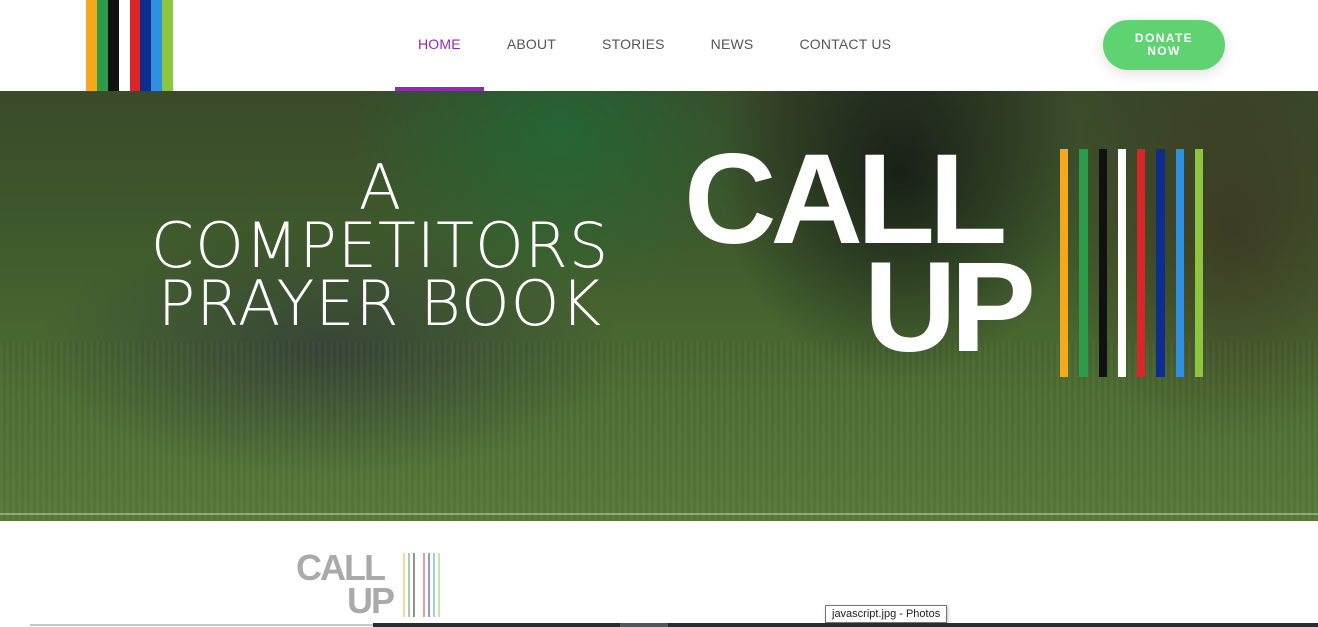  I want to click on main-nav: HOME ABOUT STORIES NEWS CONTACT US, so click(654, 45).